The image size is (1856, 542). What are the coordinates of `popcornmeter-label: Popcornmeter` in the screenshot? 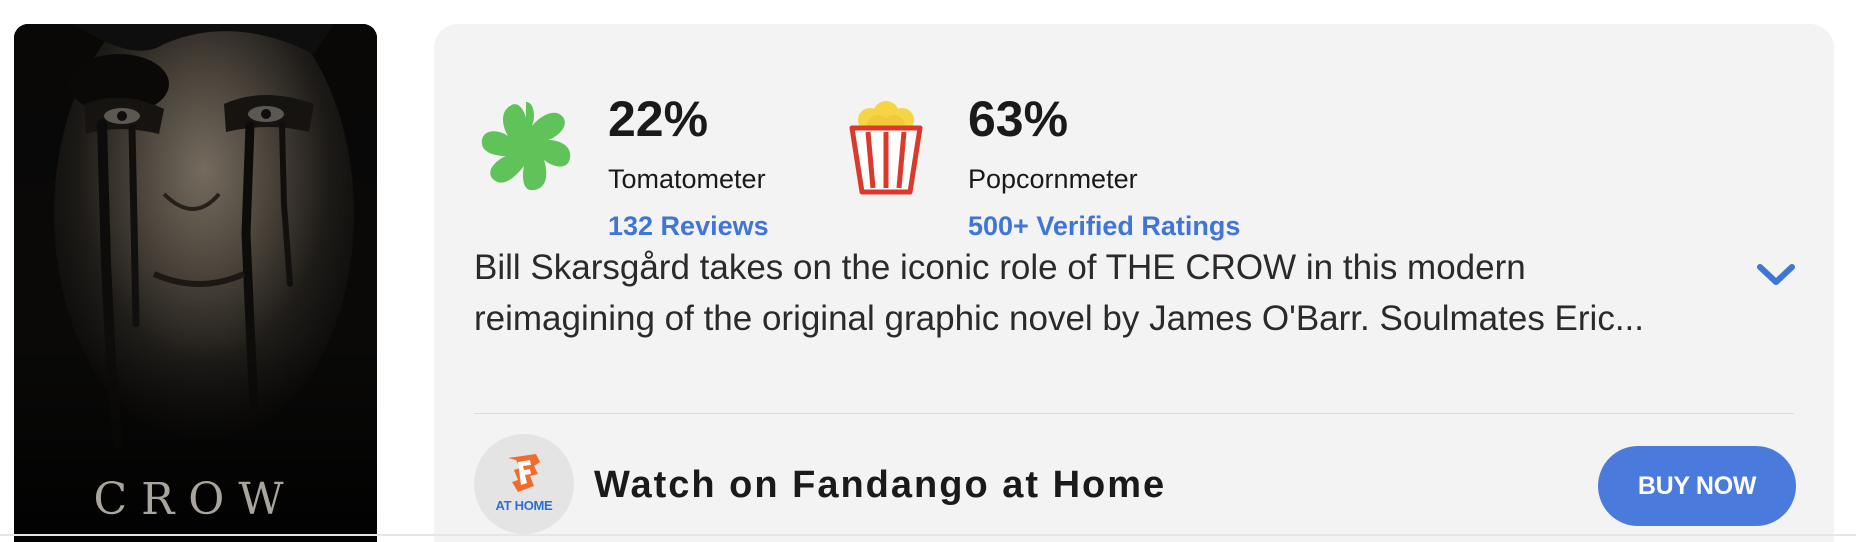 It's located at (1053, 179).